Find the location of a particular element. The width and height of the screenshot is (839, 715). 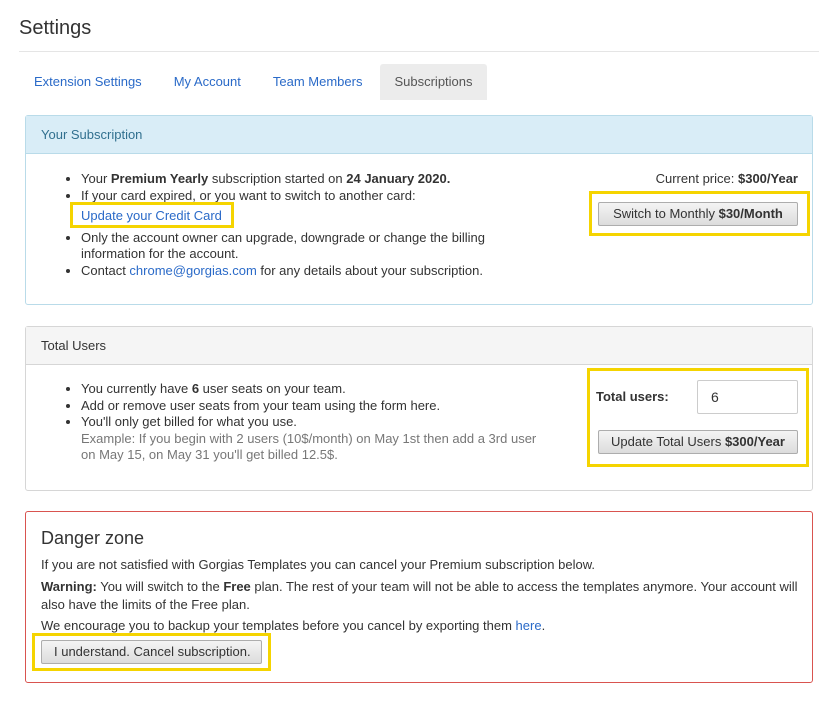

current-price-value: $300/Year is located at coordinates (767, 178).